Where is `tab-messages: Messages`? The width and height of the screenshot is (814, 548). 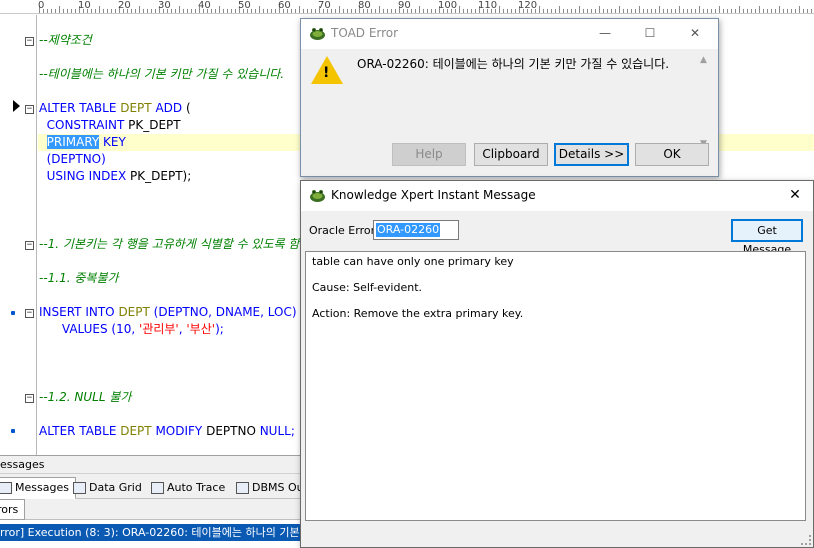
tab-messages: Messages is located at coordinates (38, 488).